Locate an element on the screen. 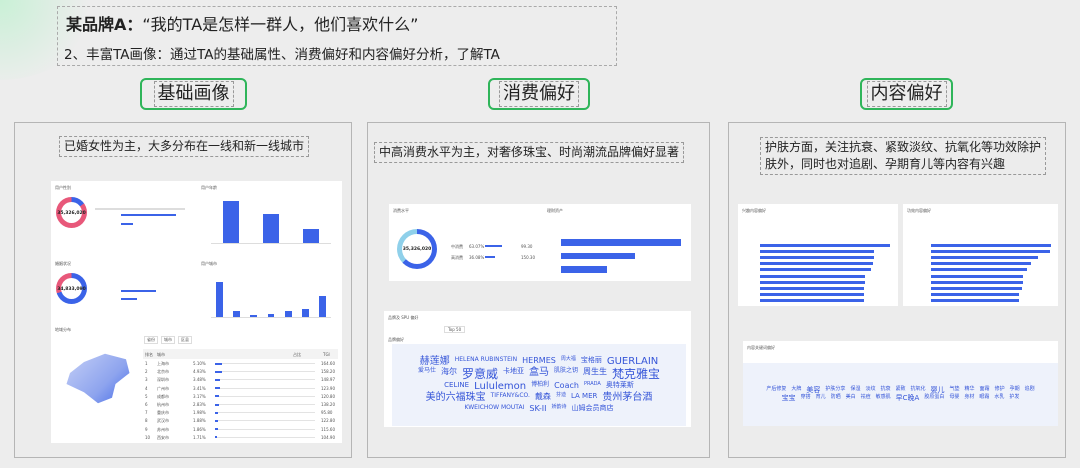 The image size is (1080, 468). page-subtitle: 2、丰富TA画像：通过TA的基础属性、消费偏好和内容偏好分析，了解TA is located at coordinates (282, 55).